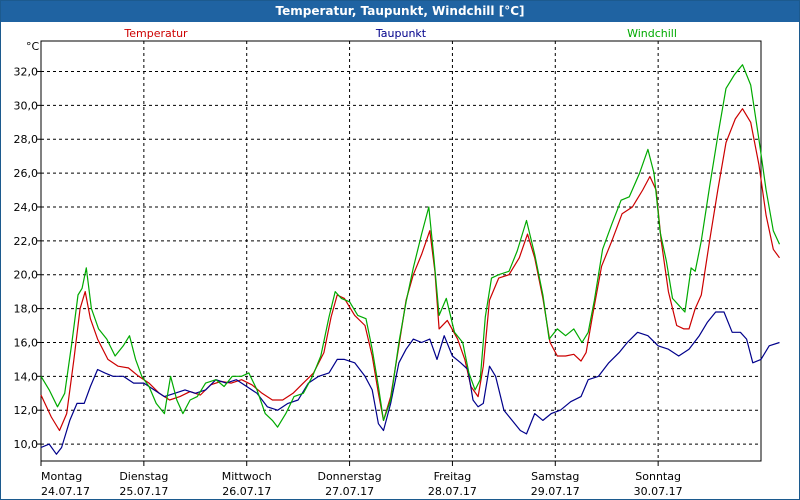 This screenshot has width=800, height=500. What do you see at coordinates (33, 46) in the screenshot?
I see `y-axis-label: °C` at bounding box center [33, 46].